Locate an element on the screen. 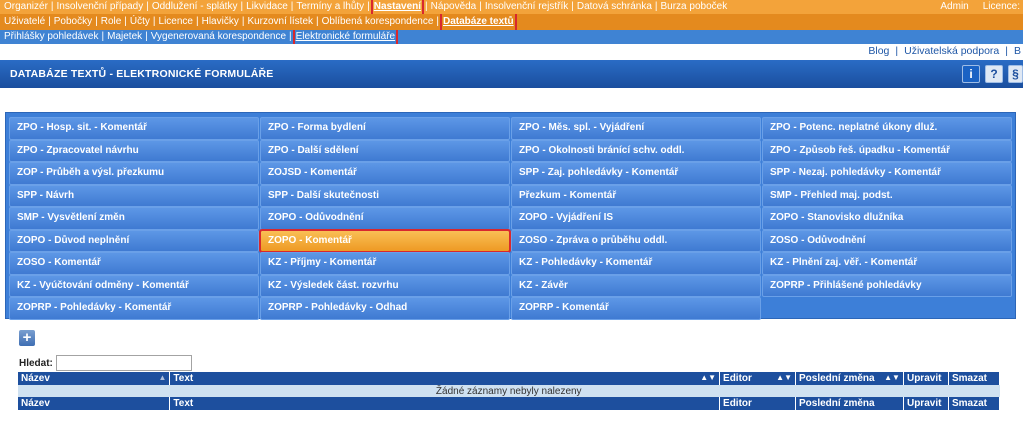 This screenshot has height=436, width=1023. form-button: ZPO - Forma bydlení is located at coordinates (385, 128).